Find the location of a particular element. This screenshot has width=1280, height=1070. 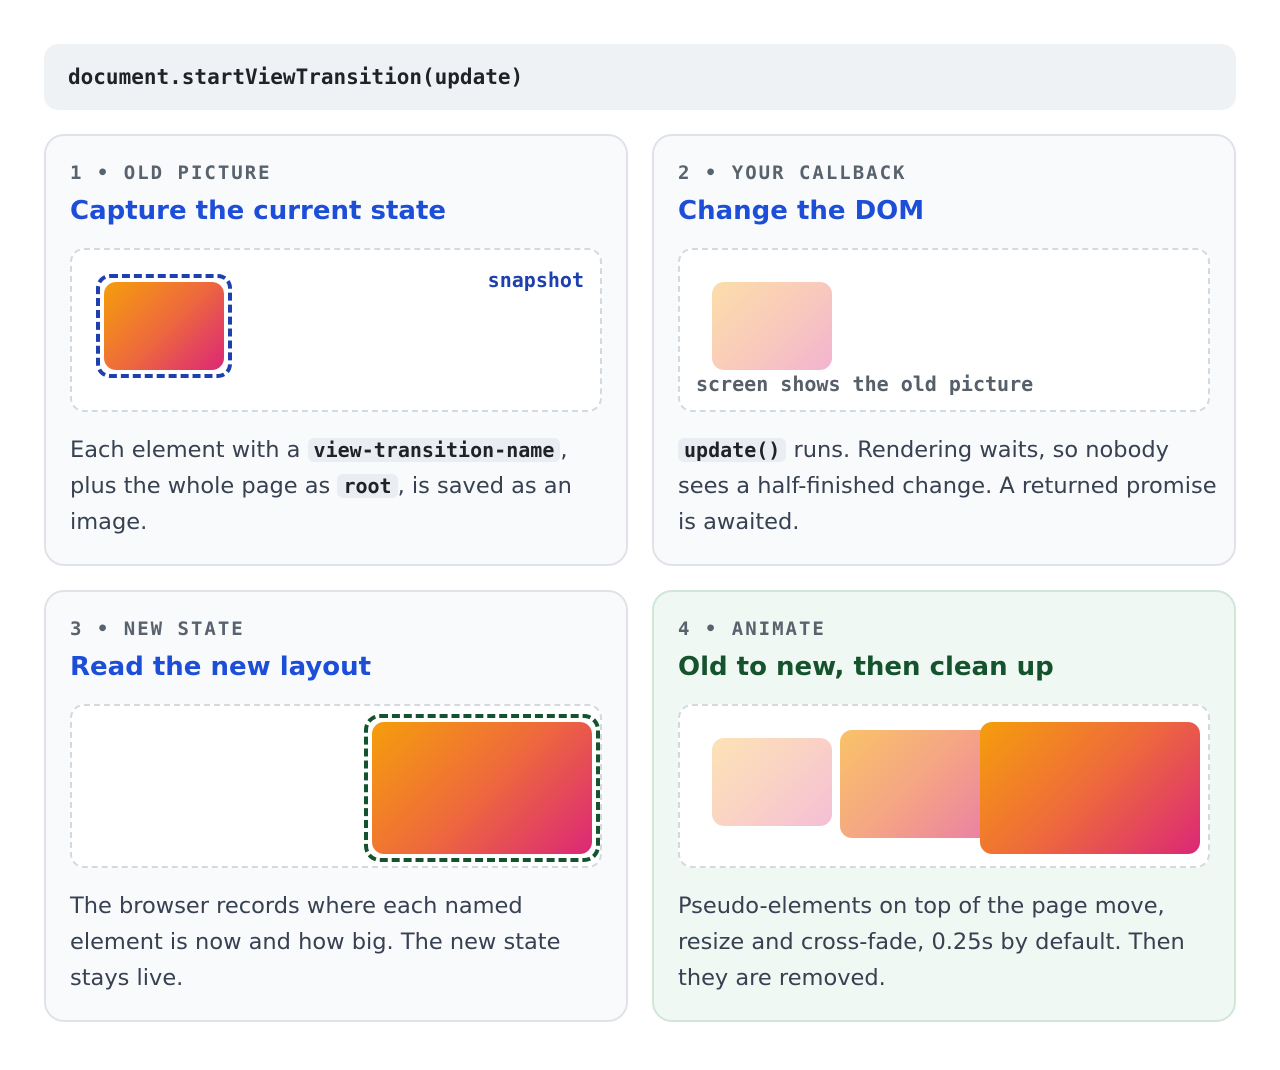

screen-label: screen shows the old picture is located at coordinates (865, 384).